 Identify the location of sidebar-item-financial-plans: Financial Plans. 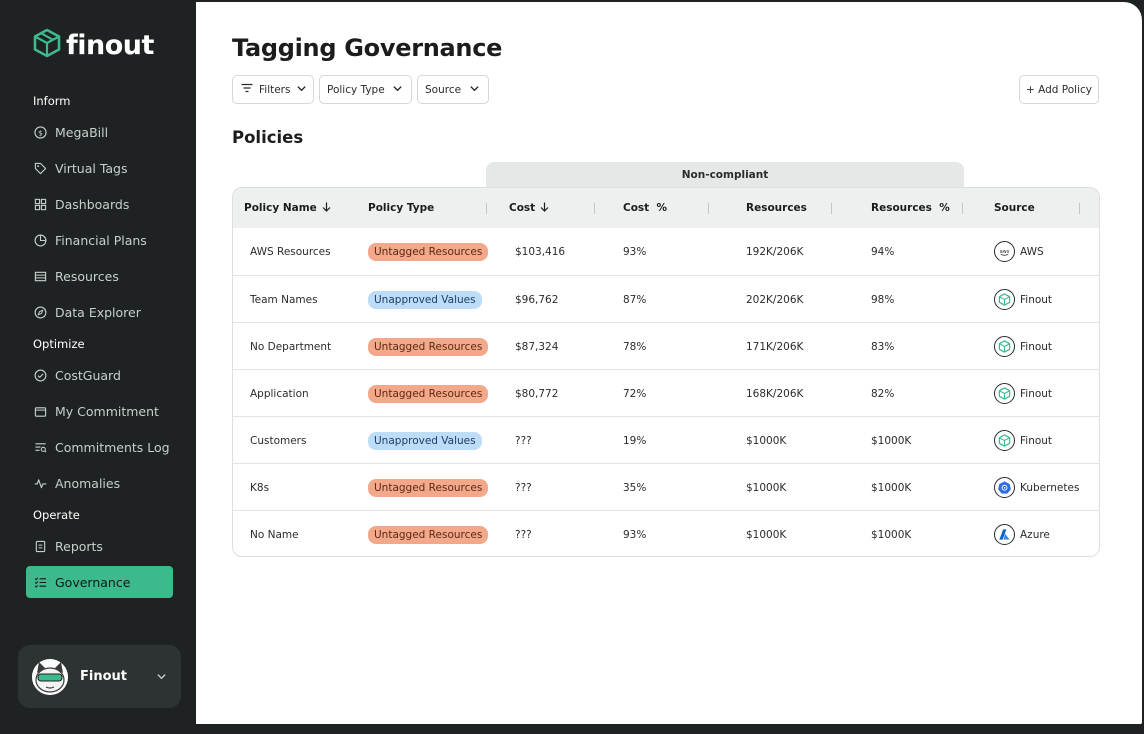
(99, 240).